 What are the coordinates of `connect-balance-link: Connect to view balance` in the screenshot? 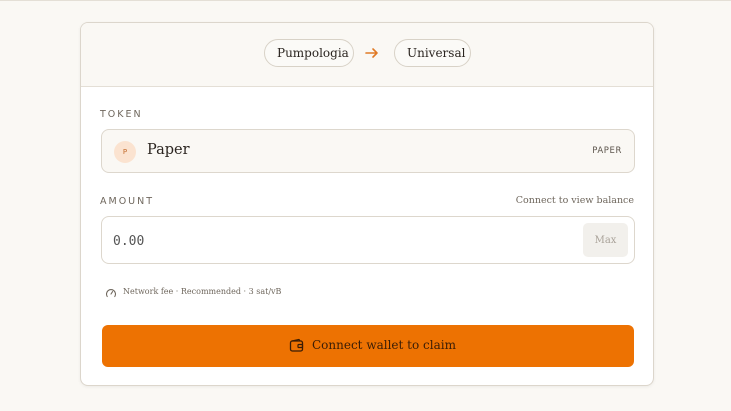 It's located at (575, 200).